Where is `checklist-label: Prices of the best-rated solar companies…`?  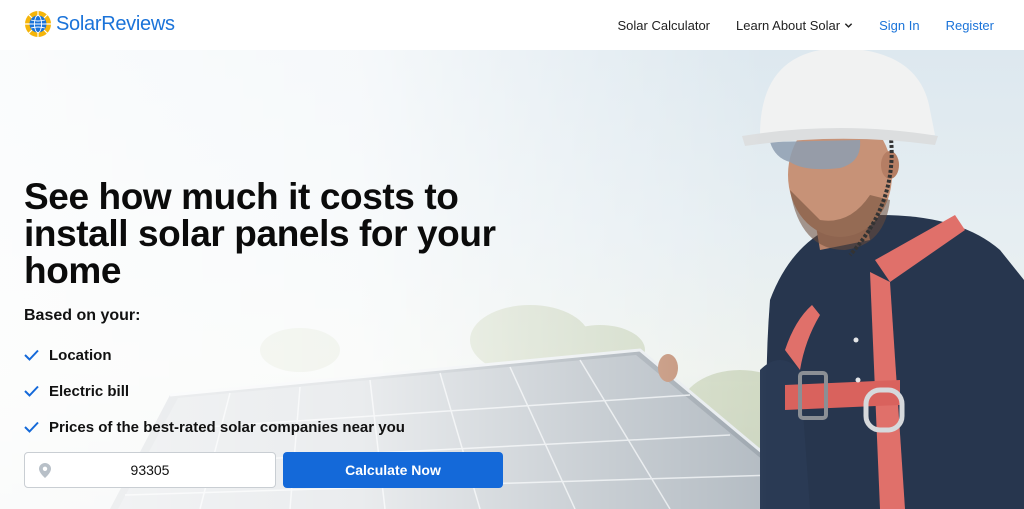
checklist-label: Prices of the best-rated solar companies… is located at coordinates (227, 427).